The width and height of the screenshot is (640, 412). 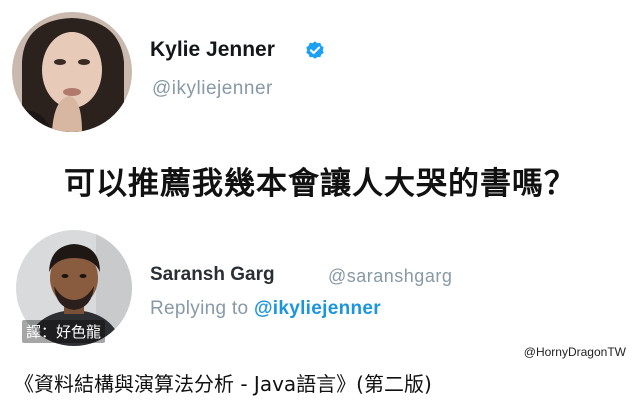 What do you see at coordinates (390, 276) in the screenshot?
I see `reply-author-handle: @saranshgarg` at bounding box center [390, 276].